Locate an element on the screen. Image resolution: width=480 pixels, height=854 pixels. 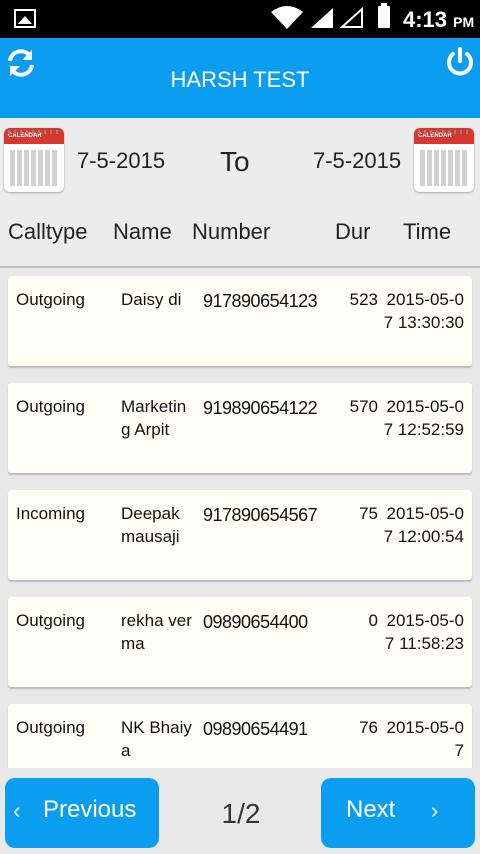
wifi-icon is located at coordinates (287, 17).